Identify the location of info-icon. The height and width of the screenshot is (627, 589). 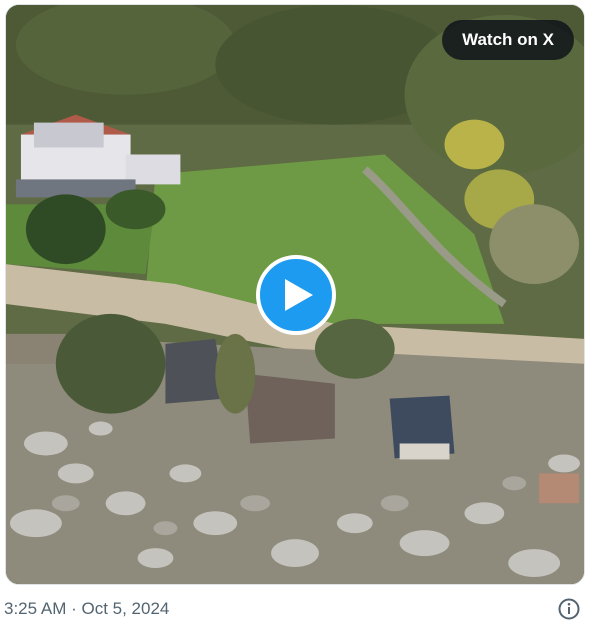
(569, 609).